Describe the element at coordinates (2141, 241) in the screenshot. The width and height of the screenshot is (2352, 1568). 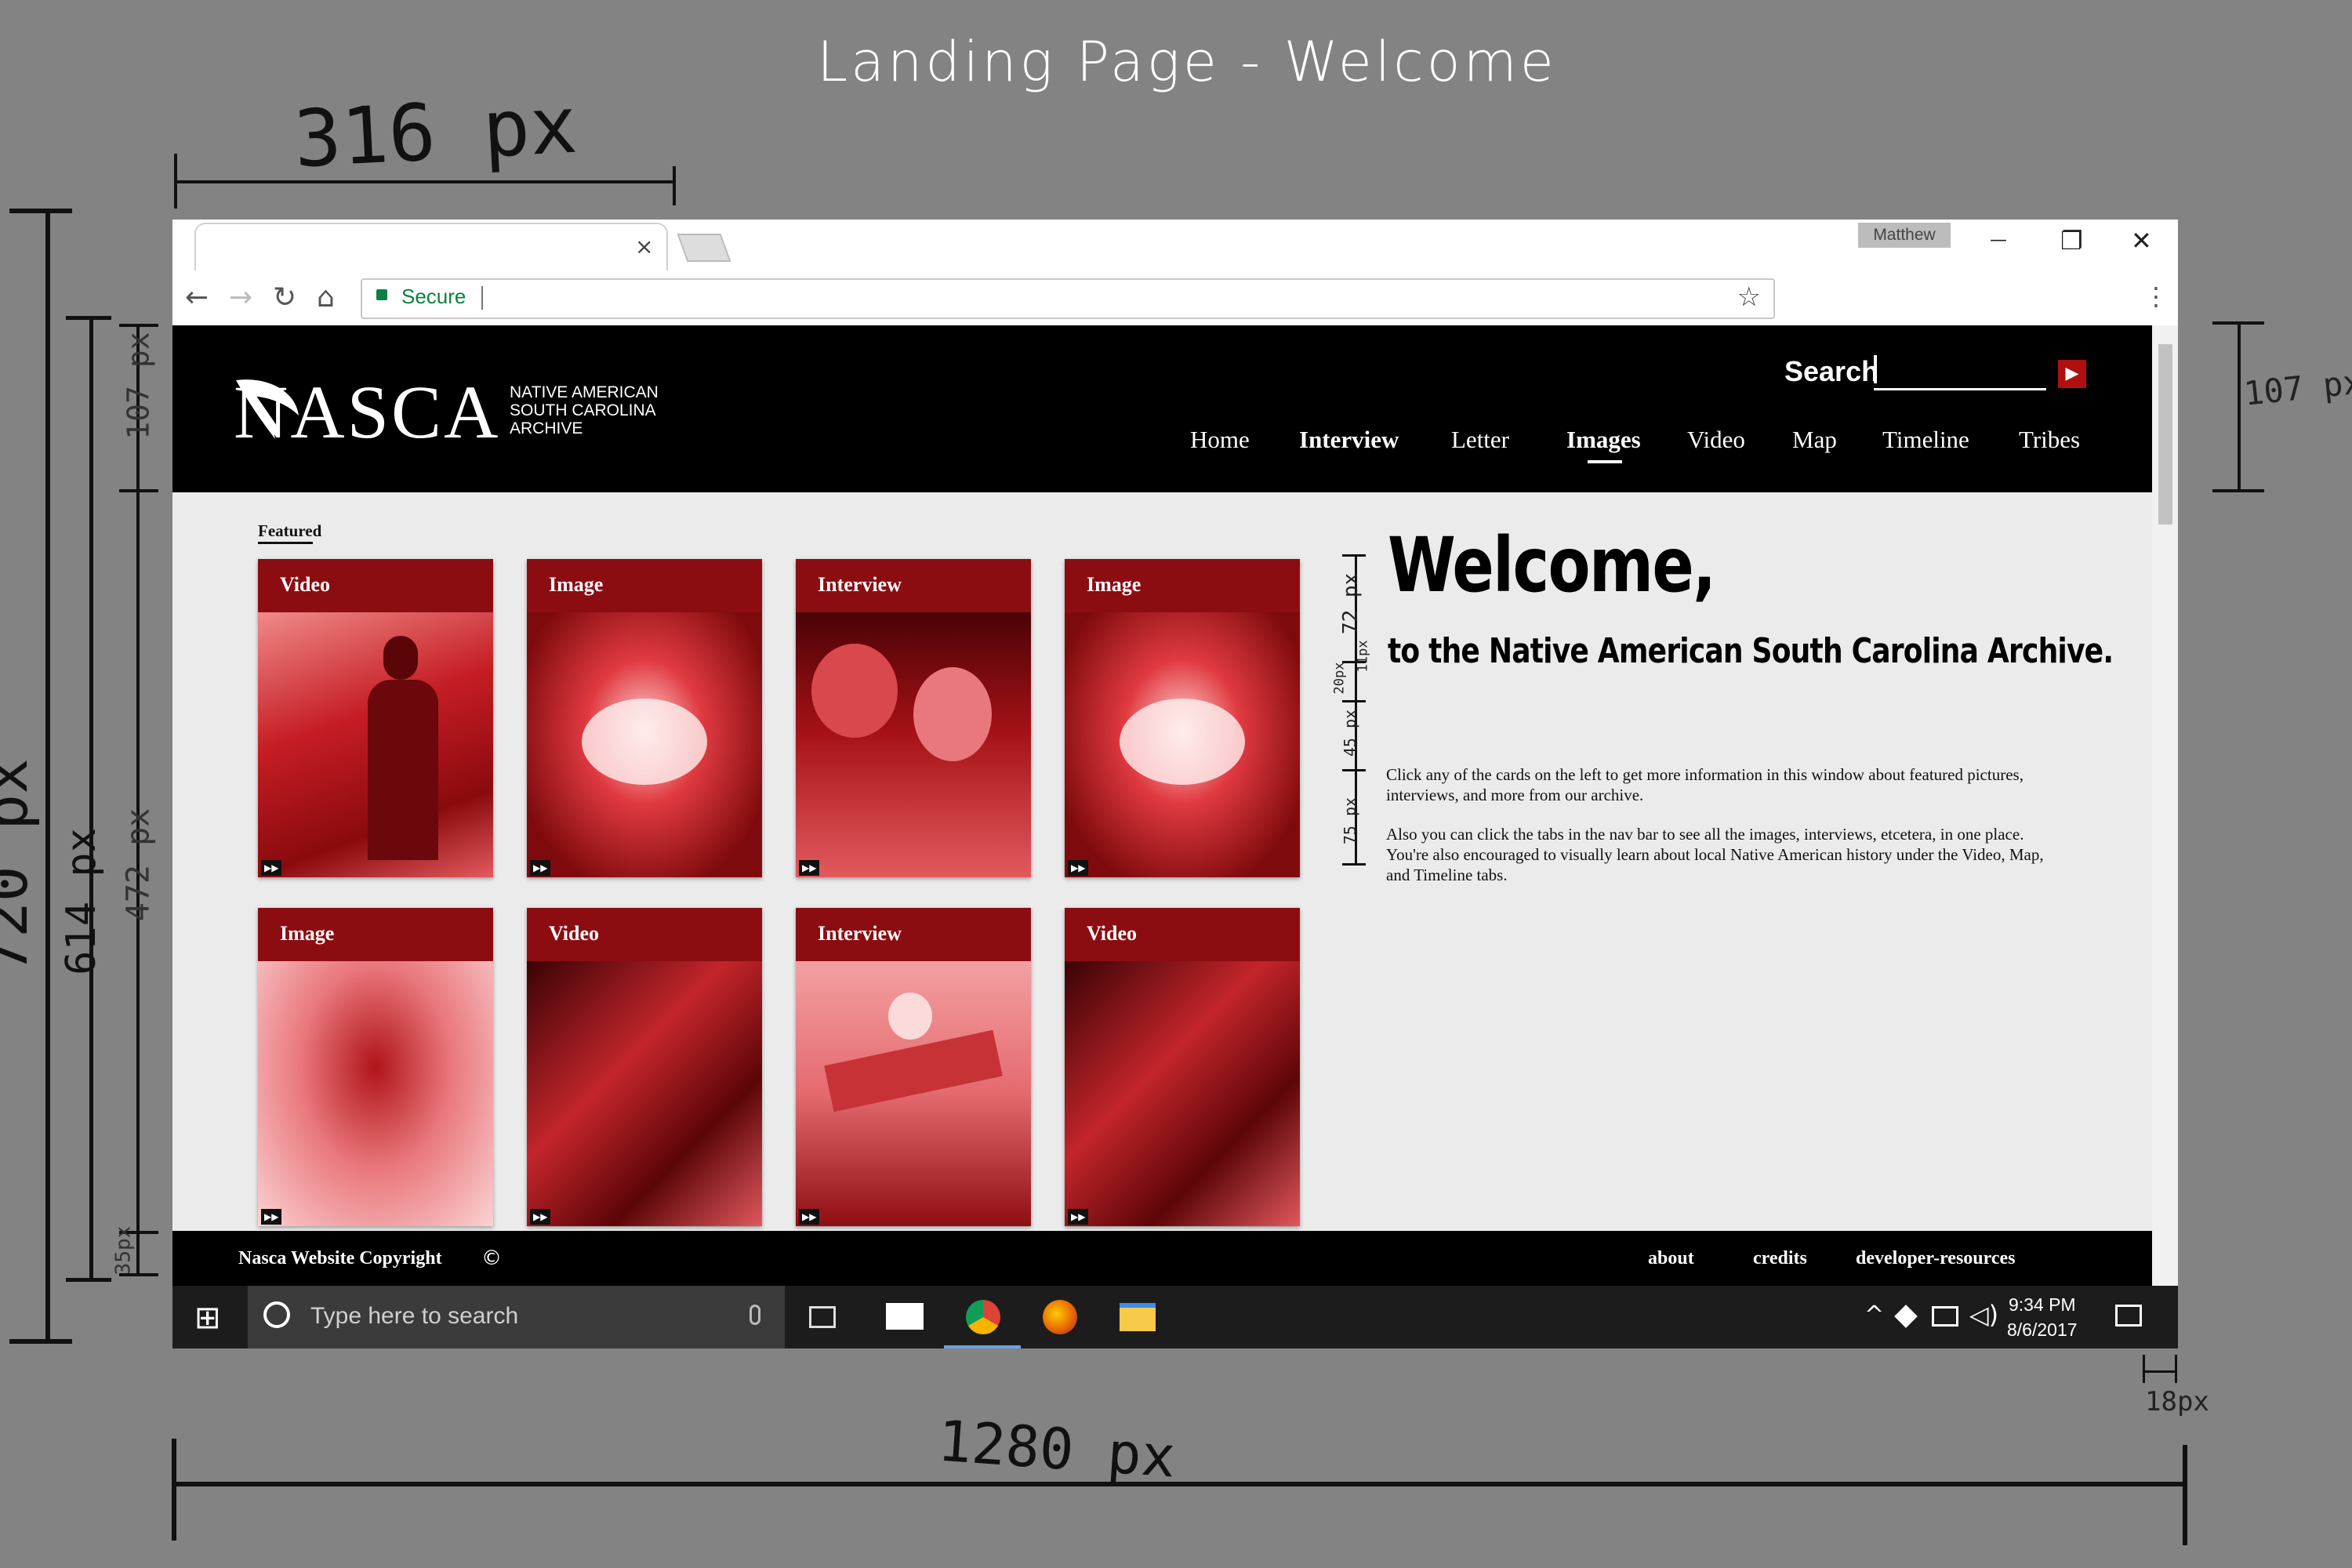
I see `close-window-icon: ✕` at that location.